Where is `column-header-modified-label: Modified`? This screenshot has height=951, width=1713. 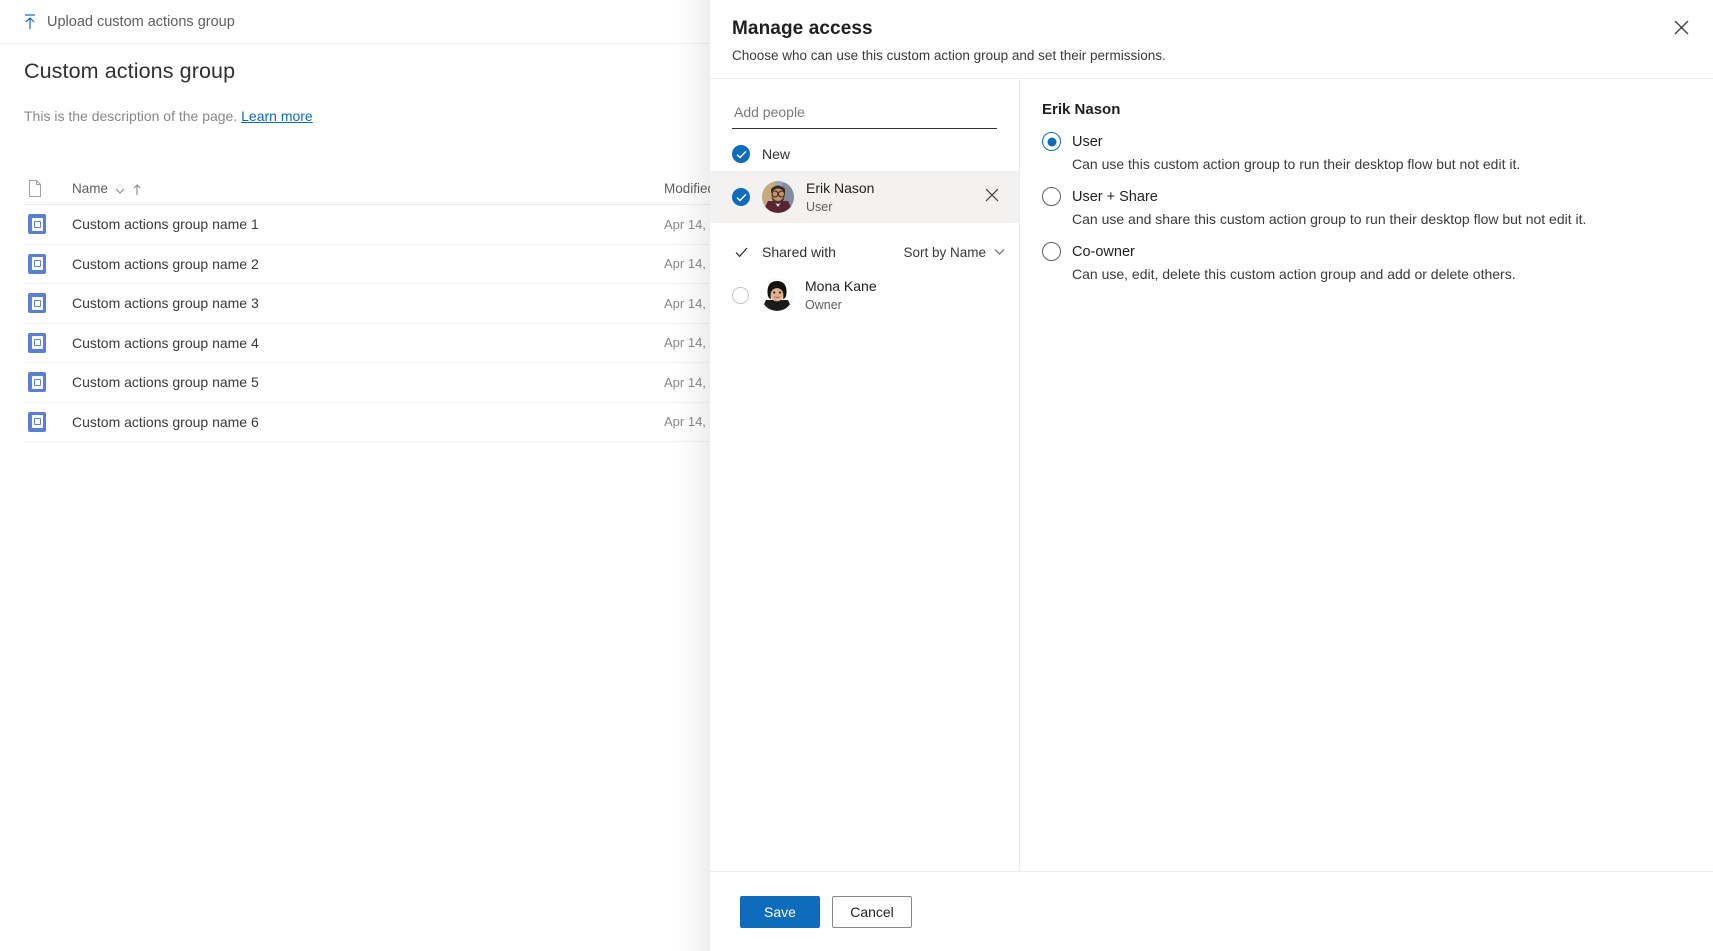
column-header-modified-label: Modified is located at coordinates (690, 188).